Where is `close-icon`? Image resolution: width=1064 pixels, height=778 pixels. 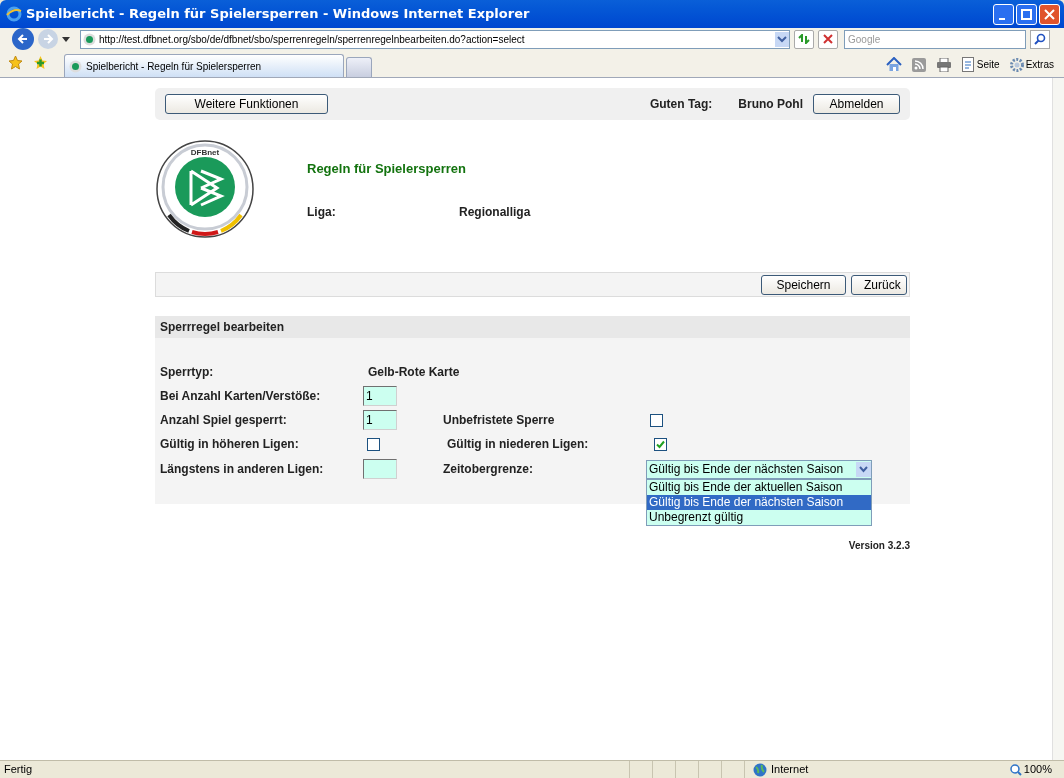
close-icon is located at coordinates (1049, 14).